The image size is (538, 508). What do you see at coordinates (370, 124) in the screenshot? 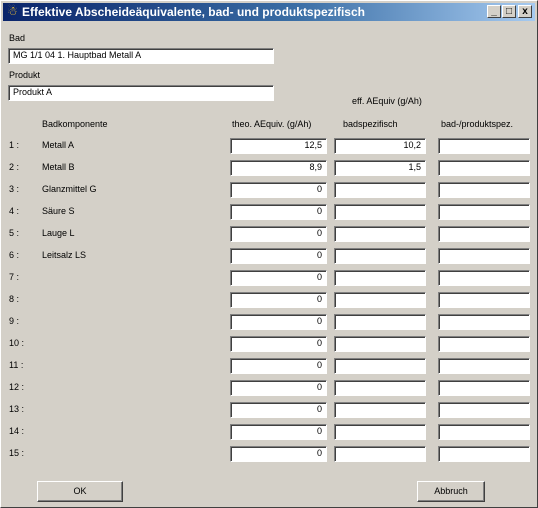
I see `badspezifisch-header: badspezifisch` at bounding box center [370, 124].